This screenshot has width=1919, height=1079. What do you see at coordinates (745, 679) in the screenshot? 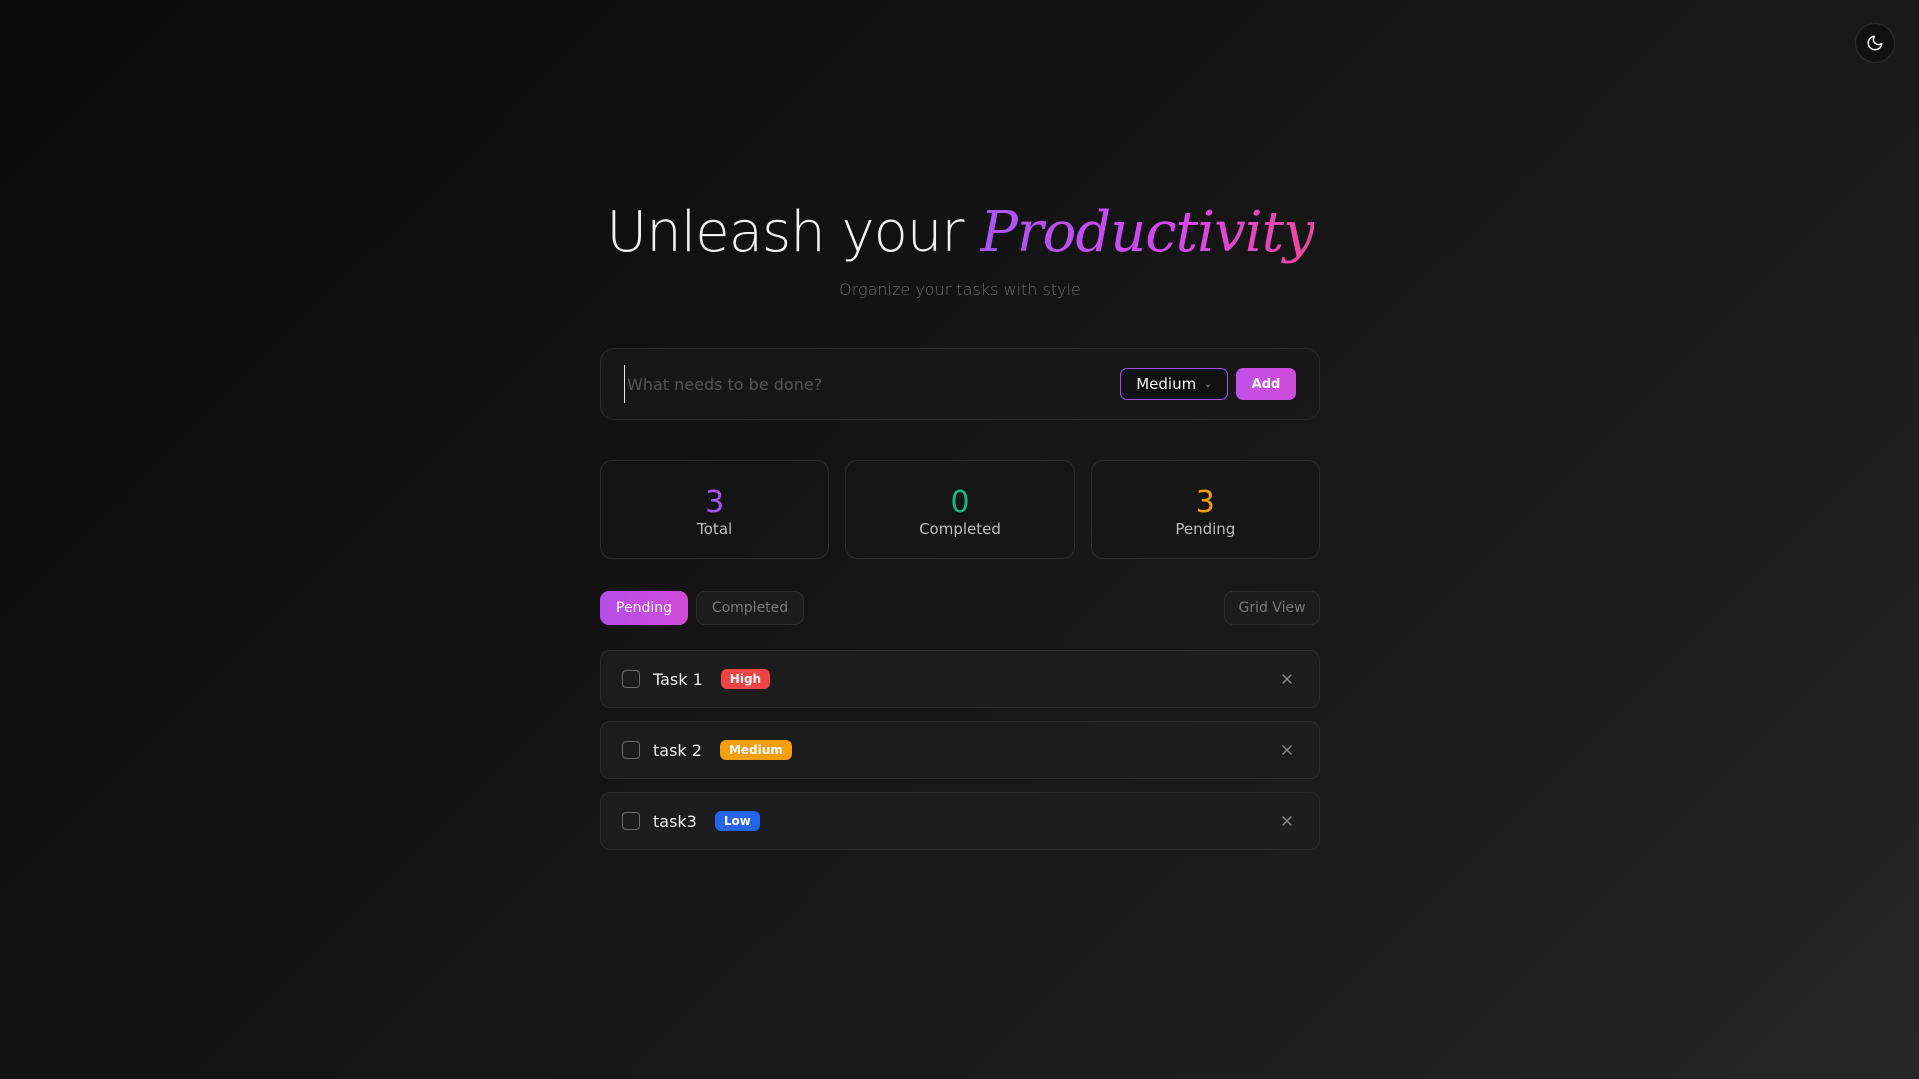
I see `priority-badge: High` at bounding box center [745, 679].